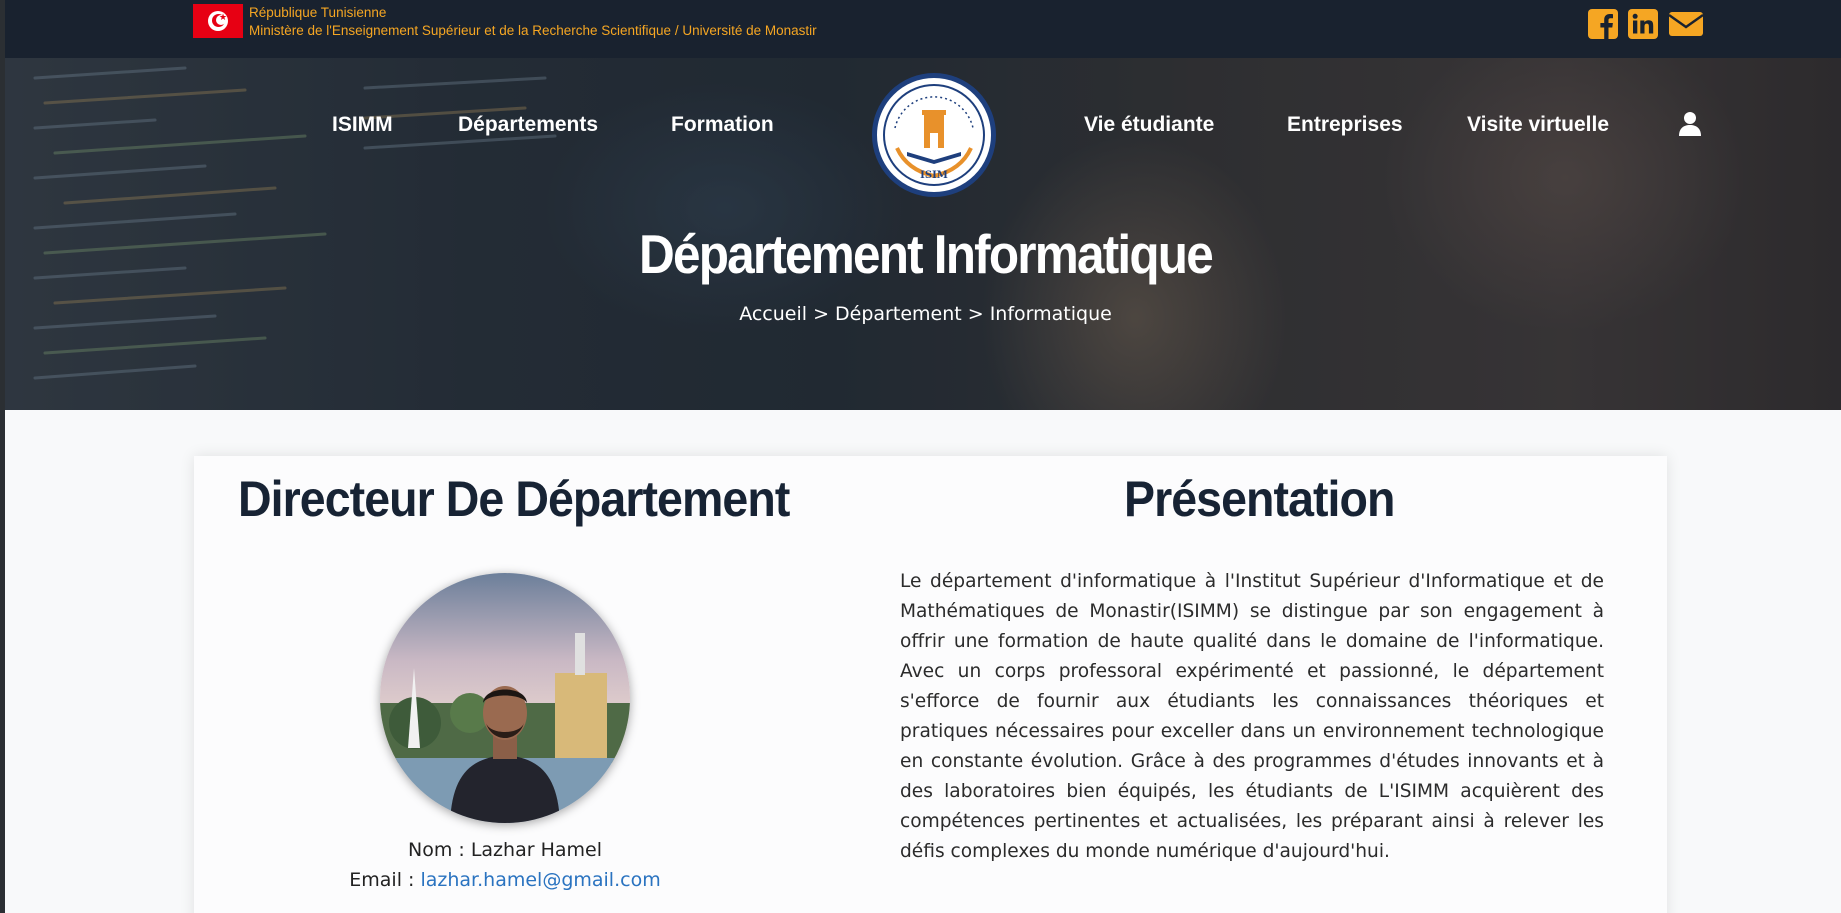 The width and height of the screenshot is (1841, 913). Describe the element at coordinates (1538, 125) in the screenshot. I see `nav-visite-virtuelle: Visite virtuelle` at that location.